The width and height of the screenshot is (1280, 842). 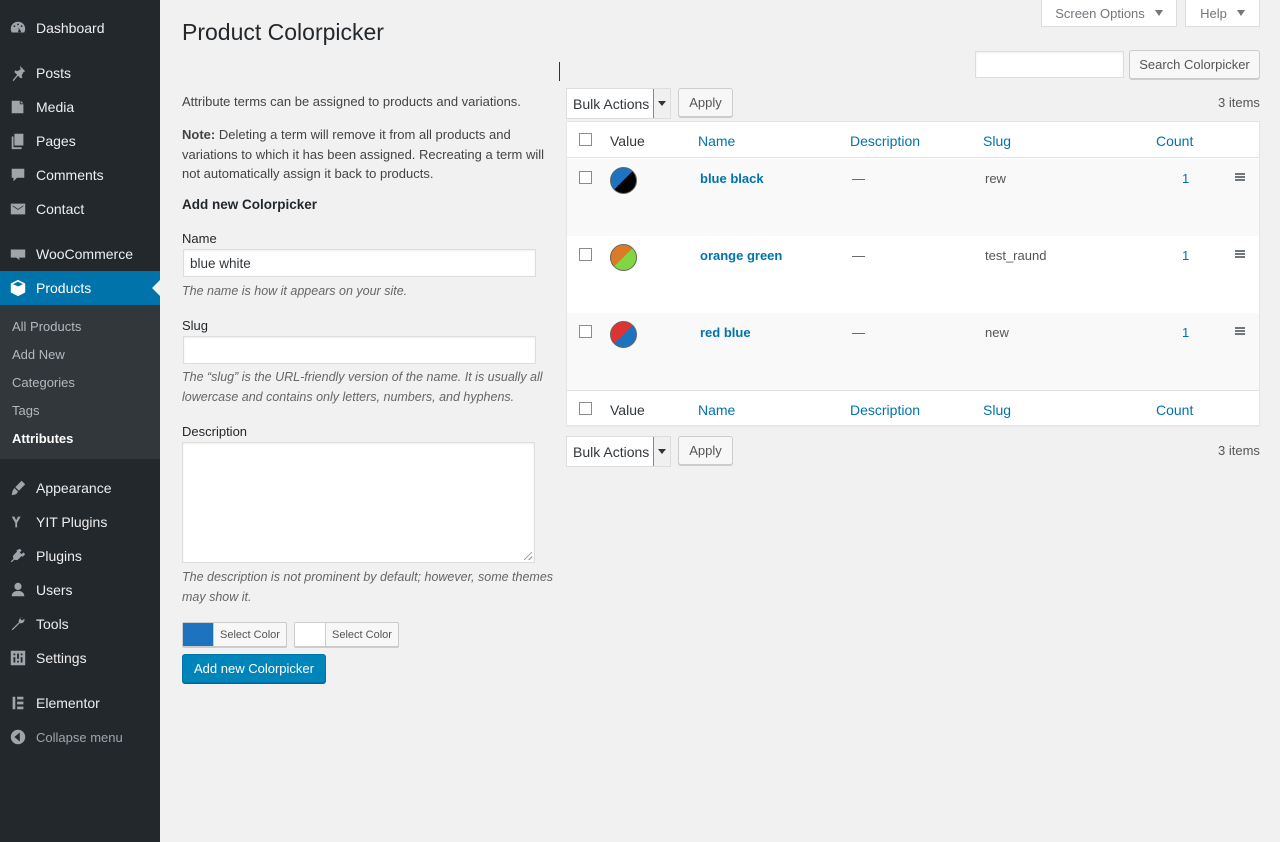 I want to click on items-count-top: 3 items, so click(x=1239, y=102).